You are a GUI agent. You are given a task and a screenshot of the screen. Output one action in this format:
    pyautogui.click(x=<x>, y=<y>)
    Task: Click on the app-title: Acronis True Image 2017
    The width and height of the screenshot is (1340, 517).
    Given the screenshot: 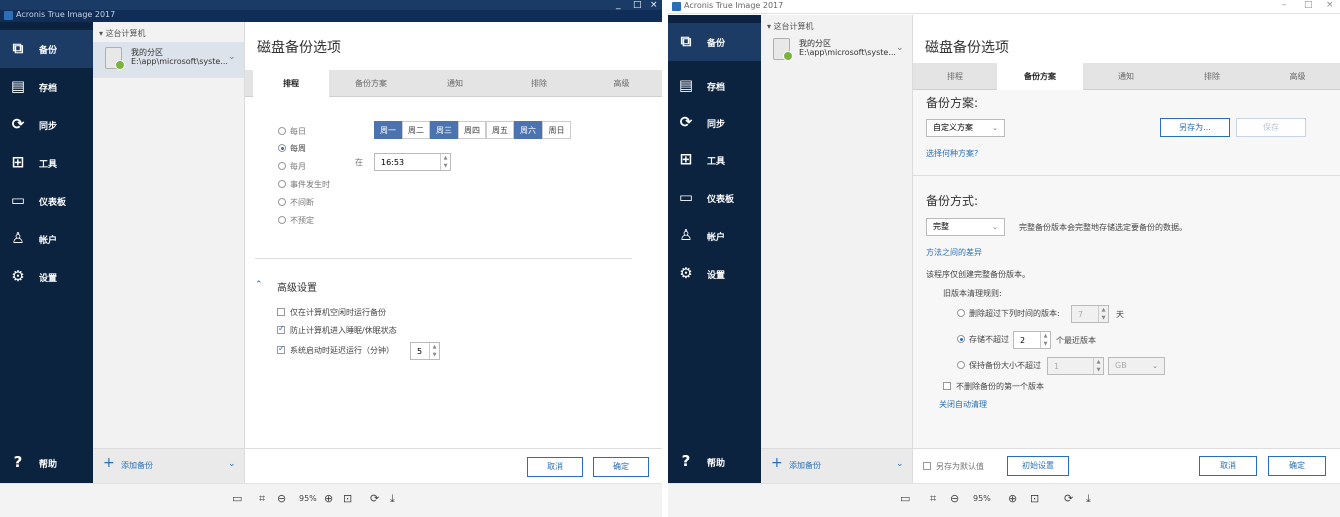 What is the action you would take?
    pyautogui.click(x=66, y=14)
    